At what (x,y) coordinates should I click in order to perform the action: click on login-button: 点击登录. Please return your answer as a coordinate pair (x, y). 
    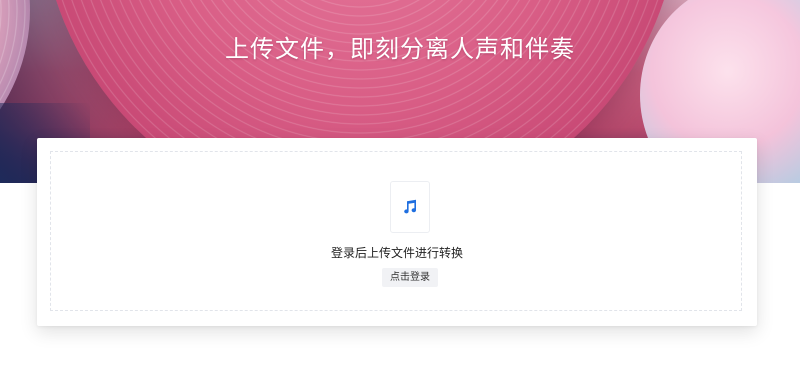
    Looking at the image, I should click on (410, 277).